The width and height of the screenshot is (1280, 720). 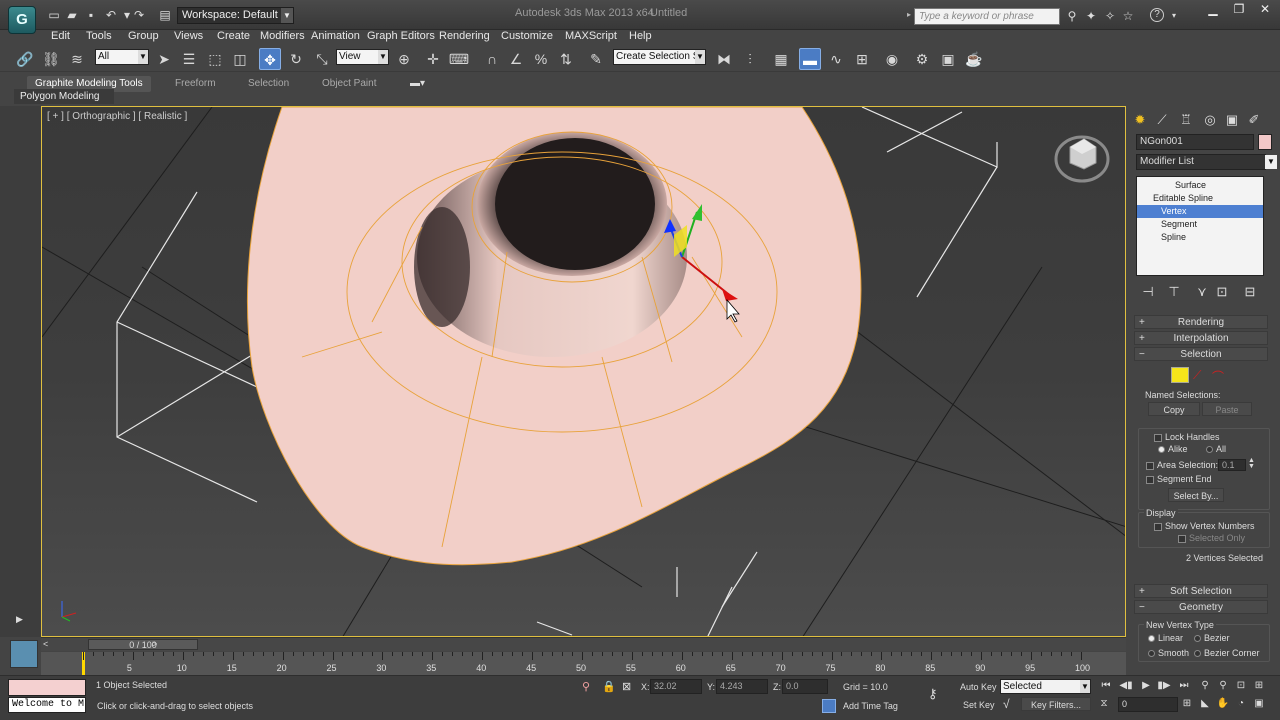 I want to click on rollout-geometry: − Geometry, so click(x=1201, y=607).